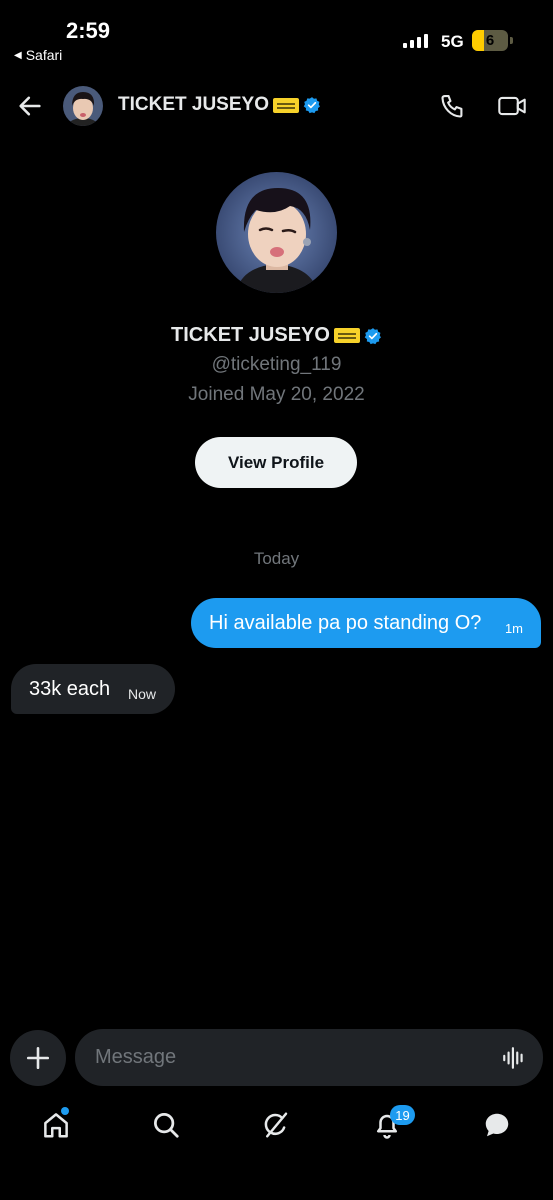 The width and height of the screenshot is (553, 1200). I want to click on outgoing-message: Hi available pa po standing O? 1m, so click(366, 623).